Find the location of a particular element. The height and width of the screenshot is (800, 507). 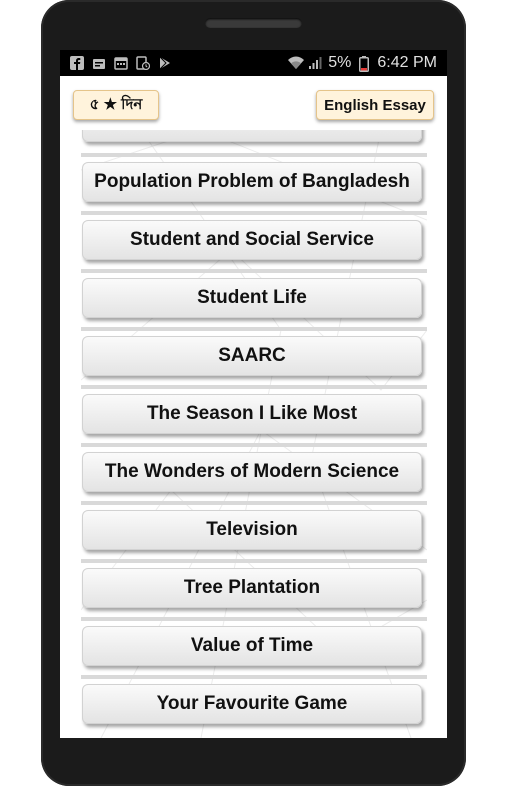

battery-percent: 5% is located at coordinates (340, 62).